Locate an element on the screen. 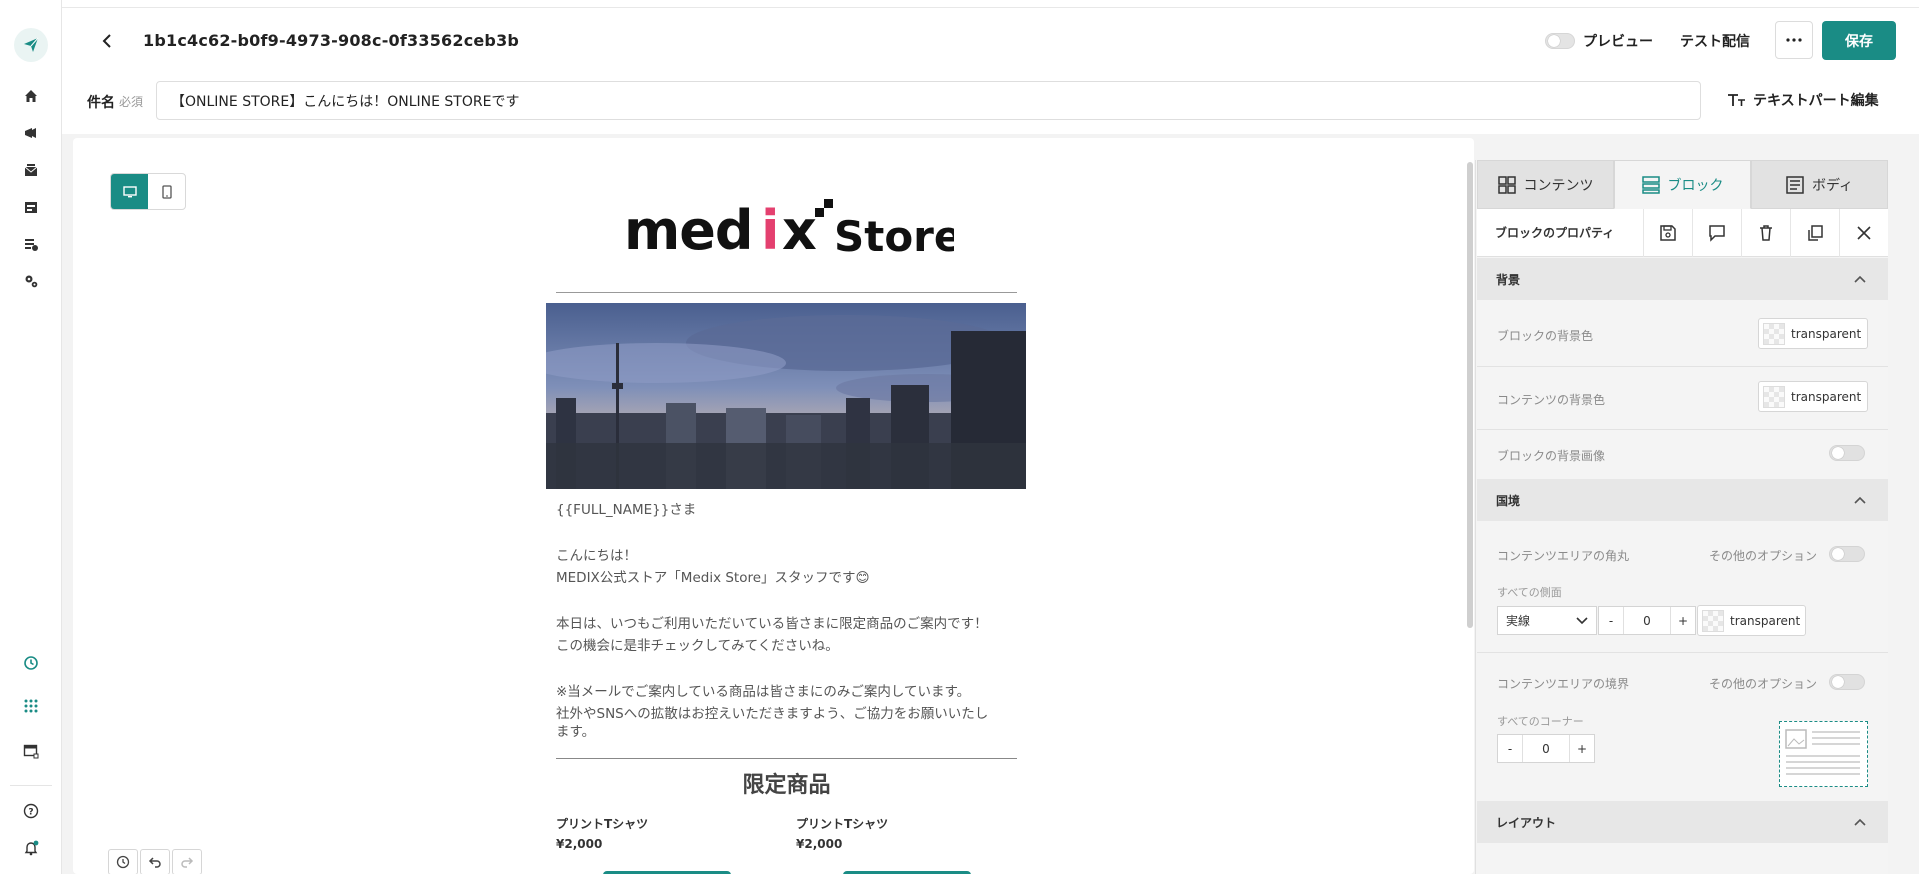 The height and width of the screenshot is (874, 1919). copy-icon is located at coordinates (1815, 232).